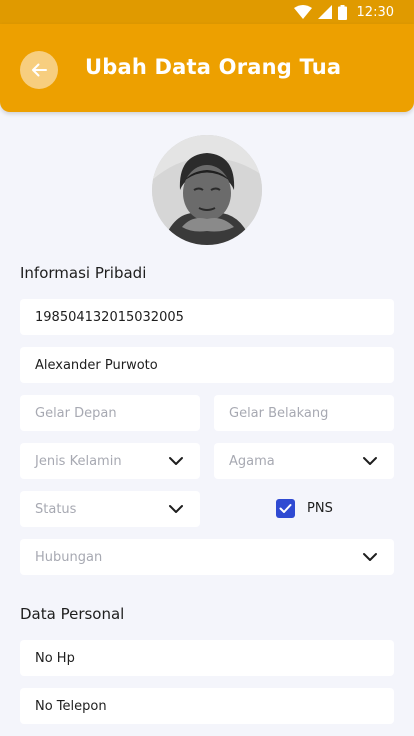  What do you see at coordinates (110, 509) in the screenshot?
I see `status-select: Status` at bounding box center [110, 509].